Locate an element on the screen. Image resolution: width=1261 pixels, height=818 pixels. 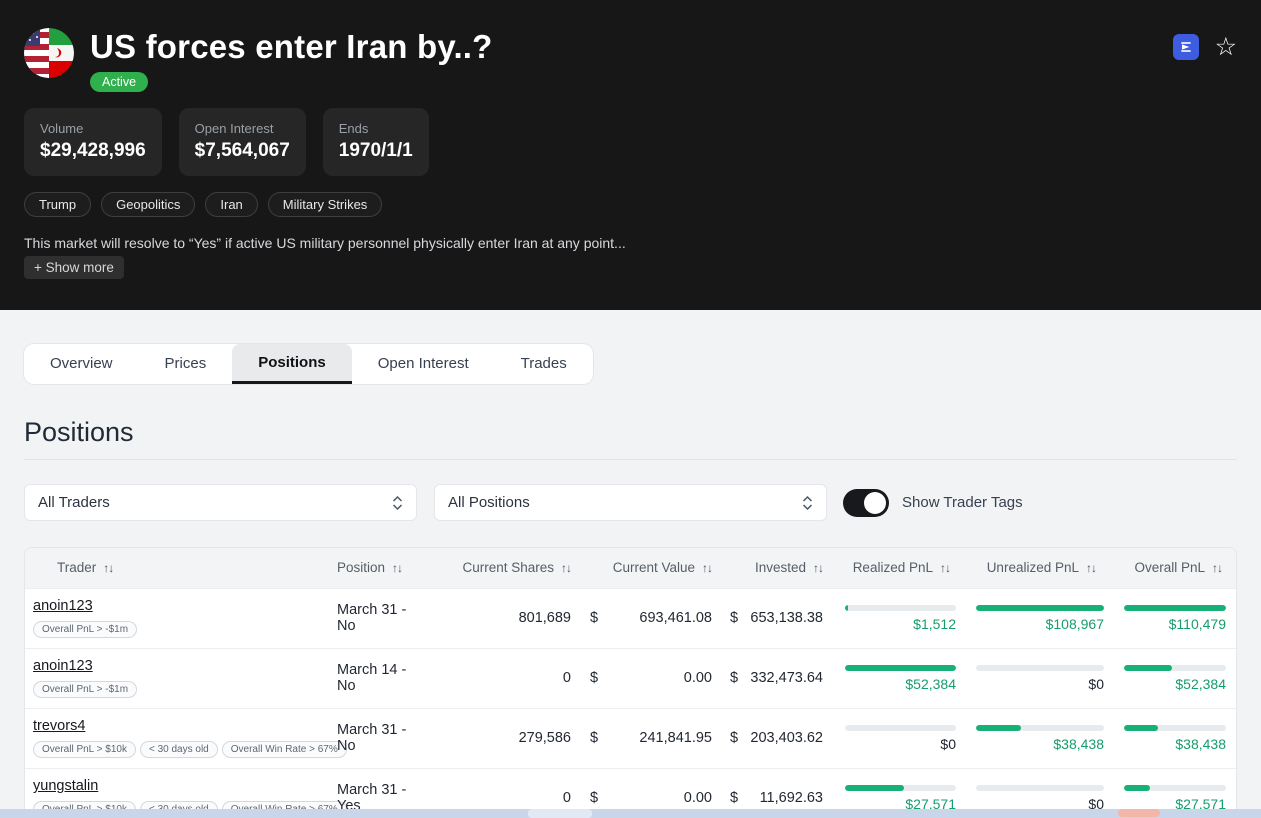
traders-select-value: All Traders is located at coordinates (74, 502).